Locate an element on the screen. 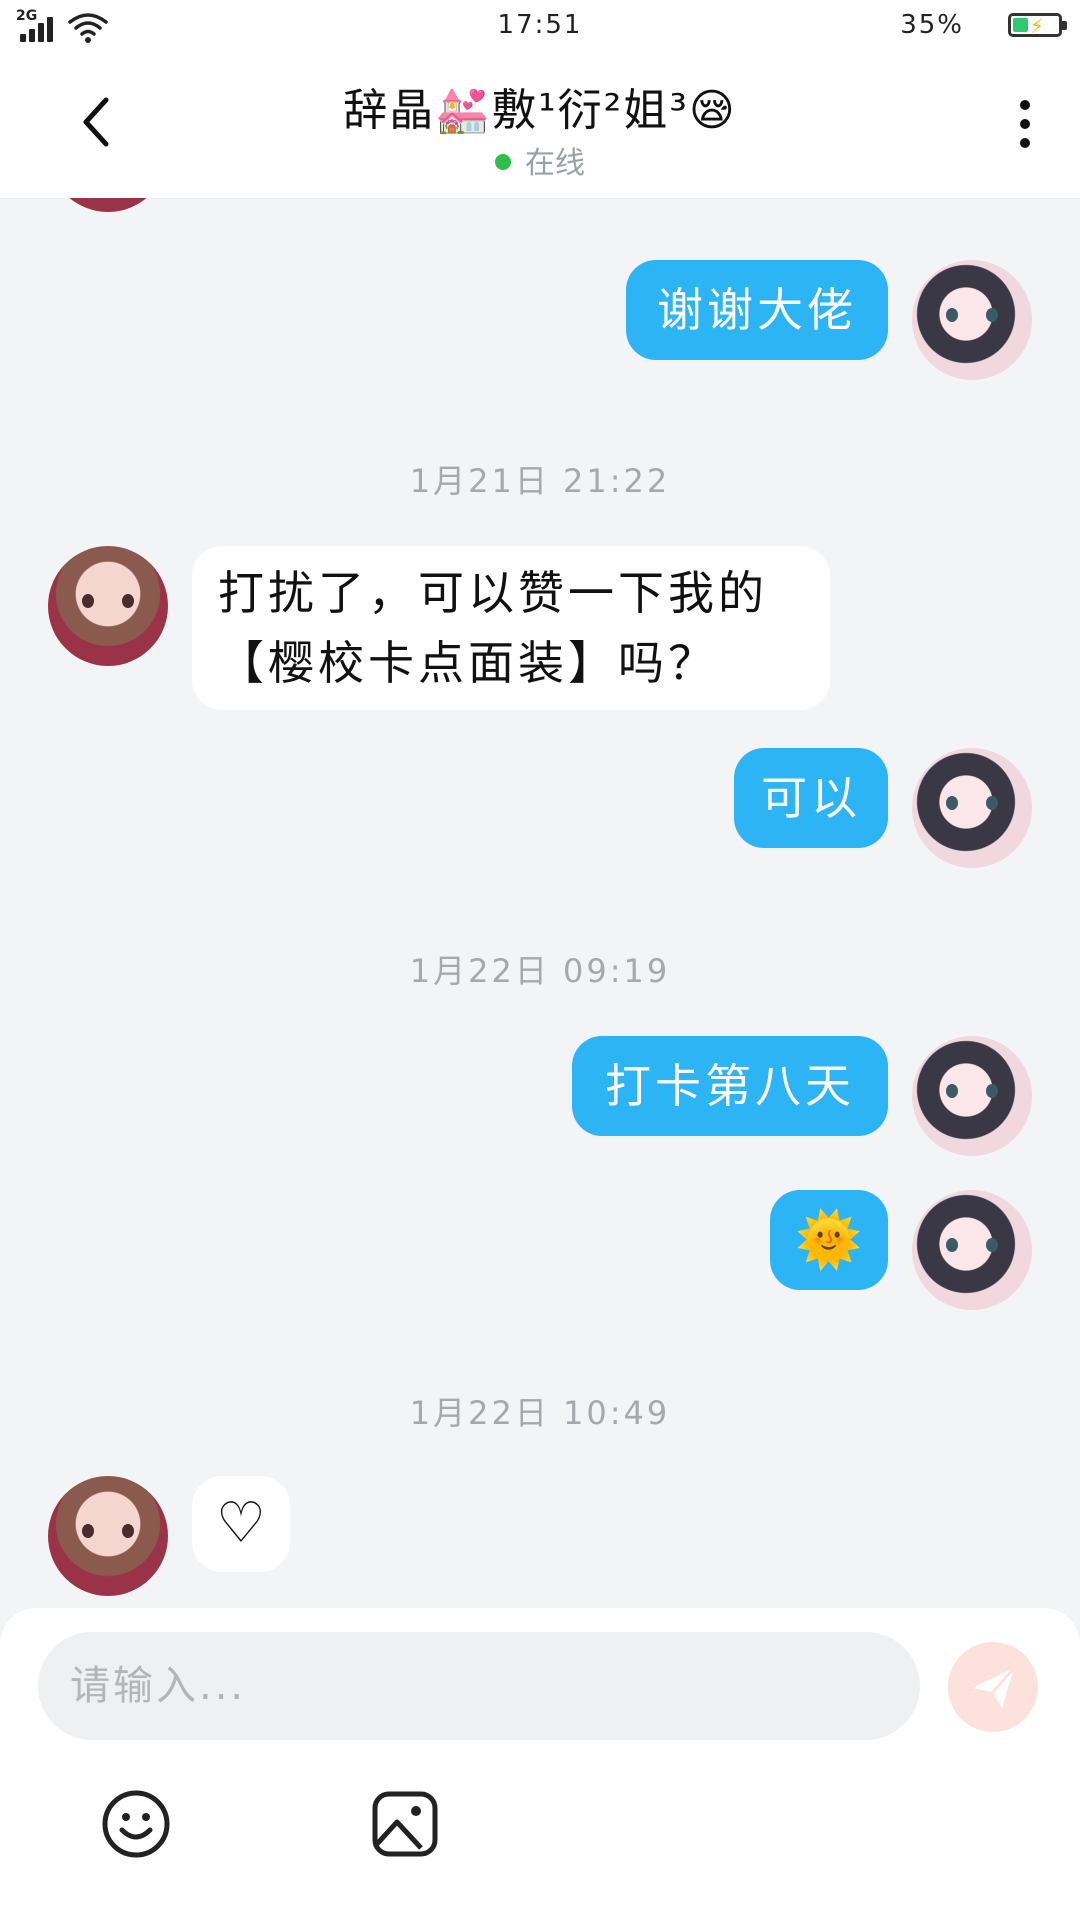 This screenshot has width=1080, height=1920. timestamp: 1月21日 21:22 is located at coordinates (540, 481).